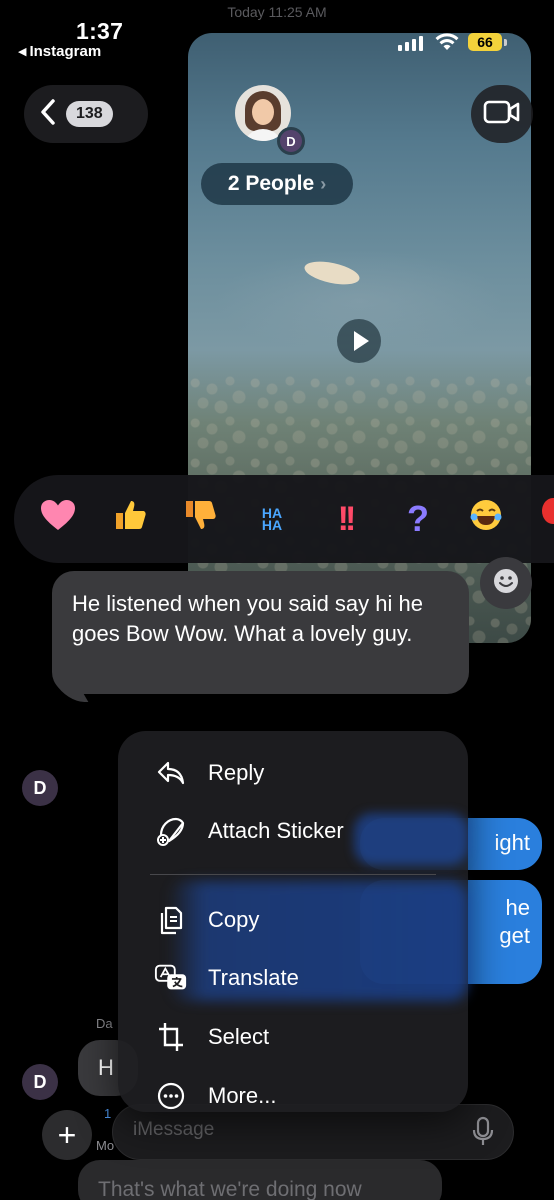 The height and width of the screenshot is (1200, 554). I want to click on reaction-heart, so click(58, 519).